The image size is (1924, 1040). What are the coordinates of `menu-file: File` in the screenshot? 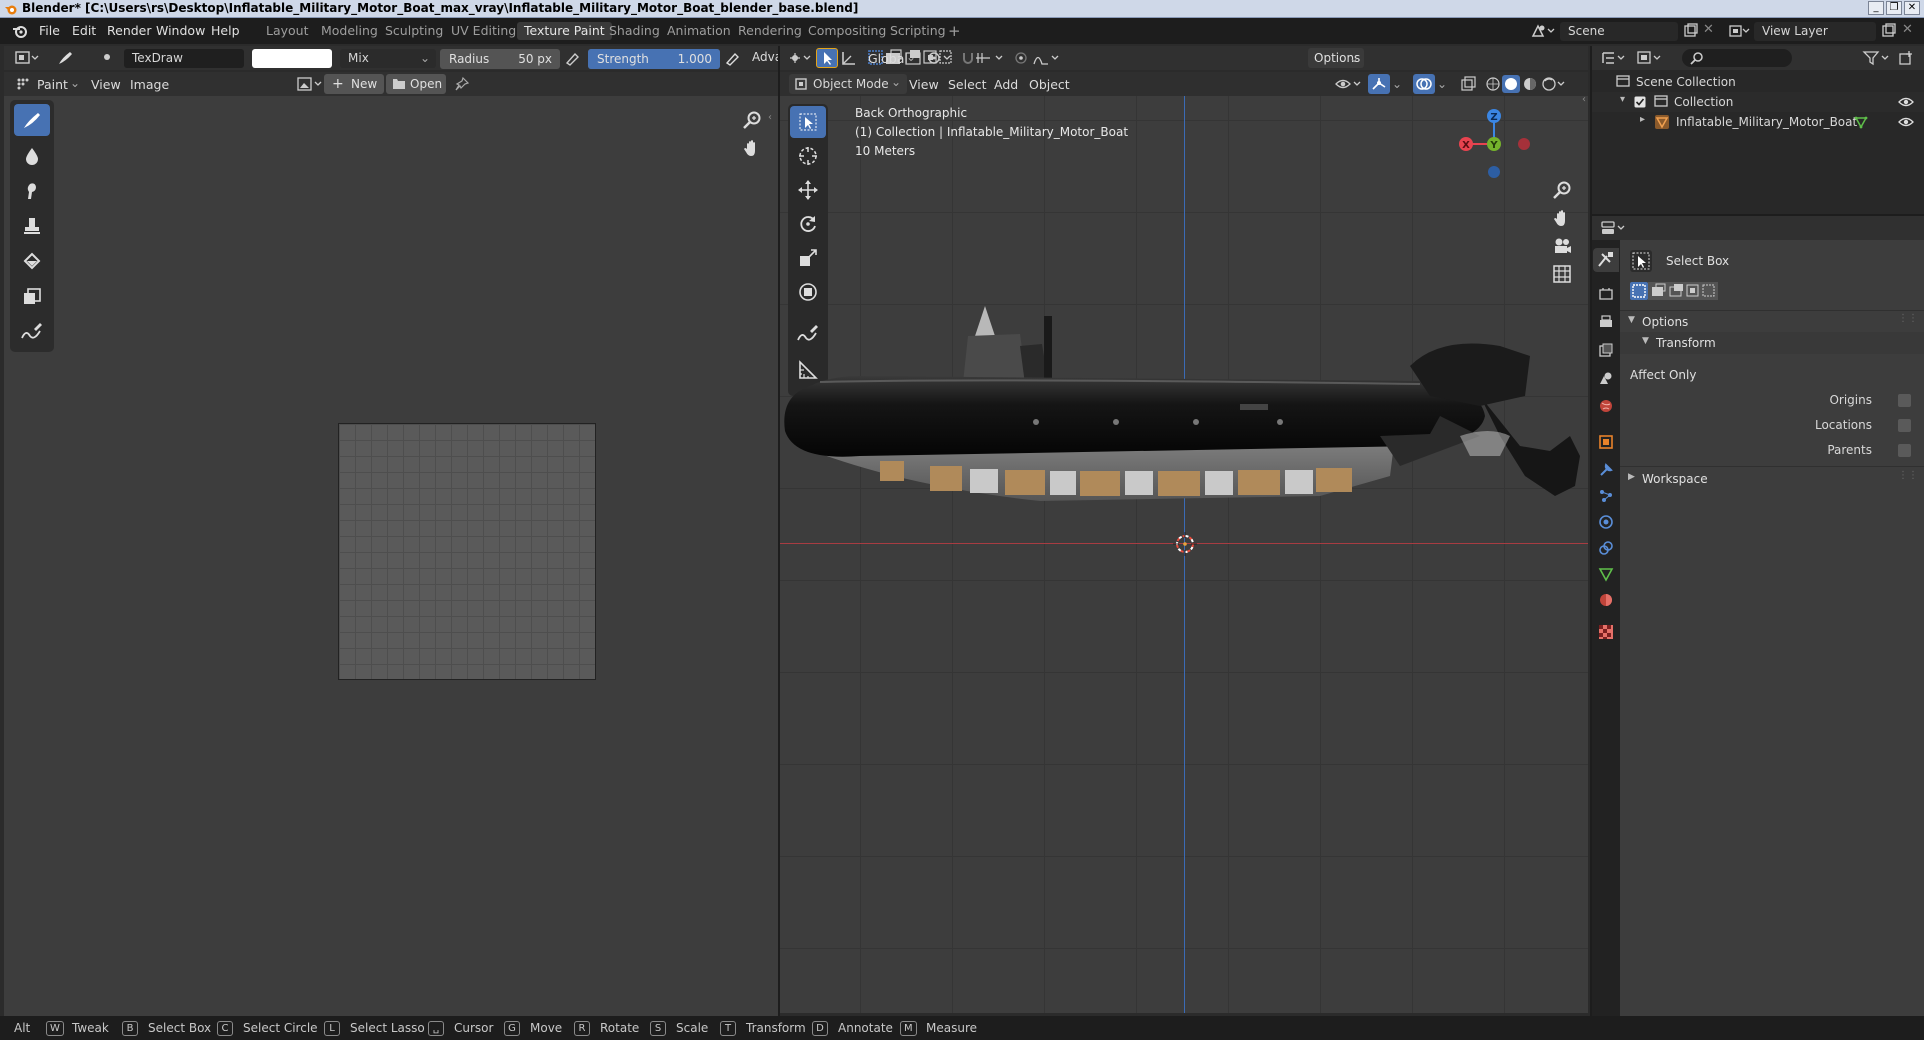 It's located at (49, 30).